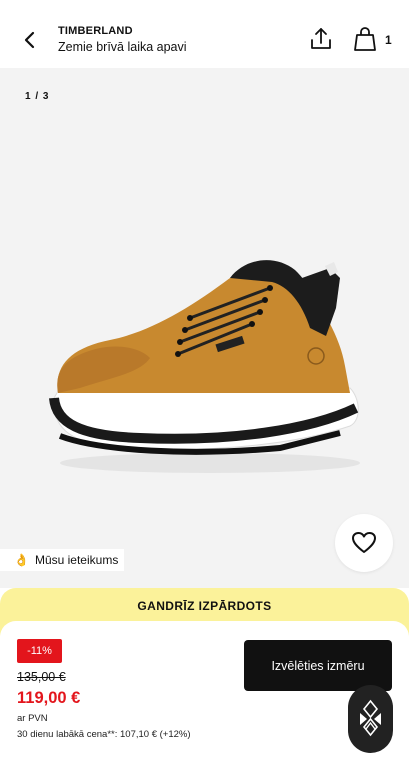  Describe the element at coordinates (95, 31) in the screenshot. I see `brand-name: TIMBERLAND` at that location.